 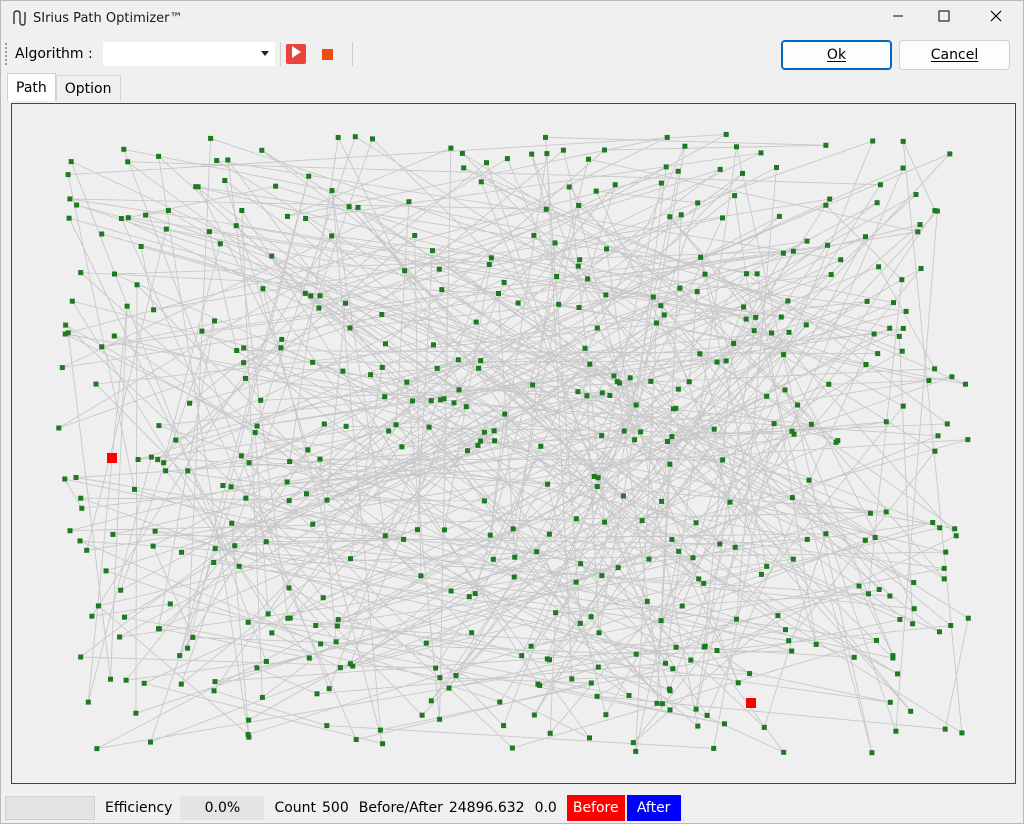 What do you see at coordinates (7, 54) in the screenshot?
I see `toolbar-grip` at bounding box center [7, 54].